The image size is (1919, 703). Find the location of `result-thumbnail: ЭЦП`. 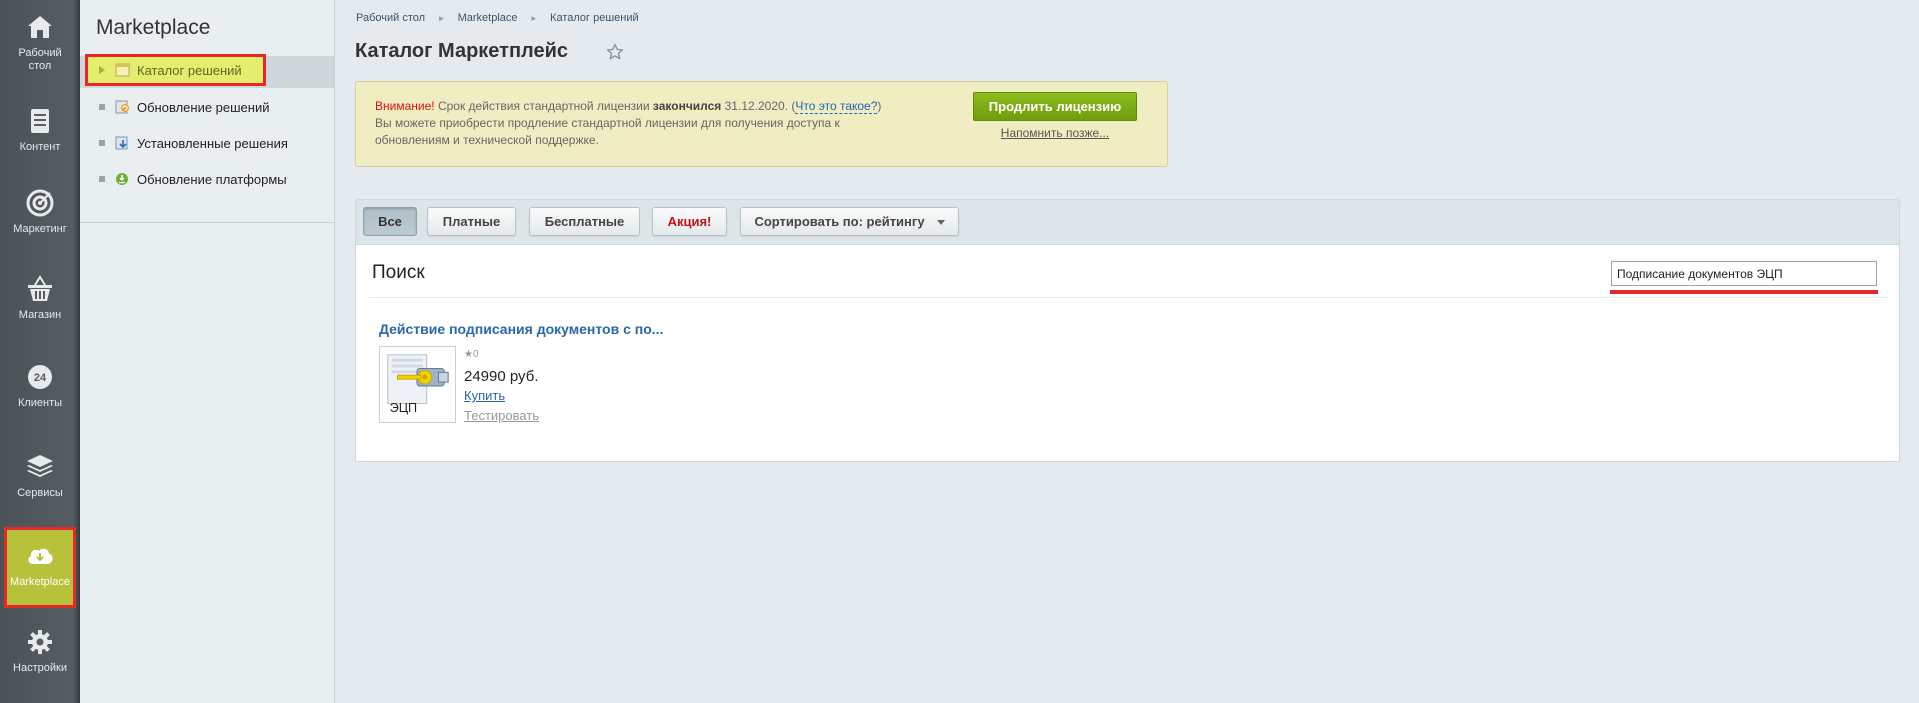

result-thumbnail: ЭЦП is located at coordinates (417, 384).